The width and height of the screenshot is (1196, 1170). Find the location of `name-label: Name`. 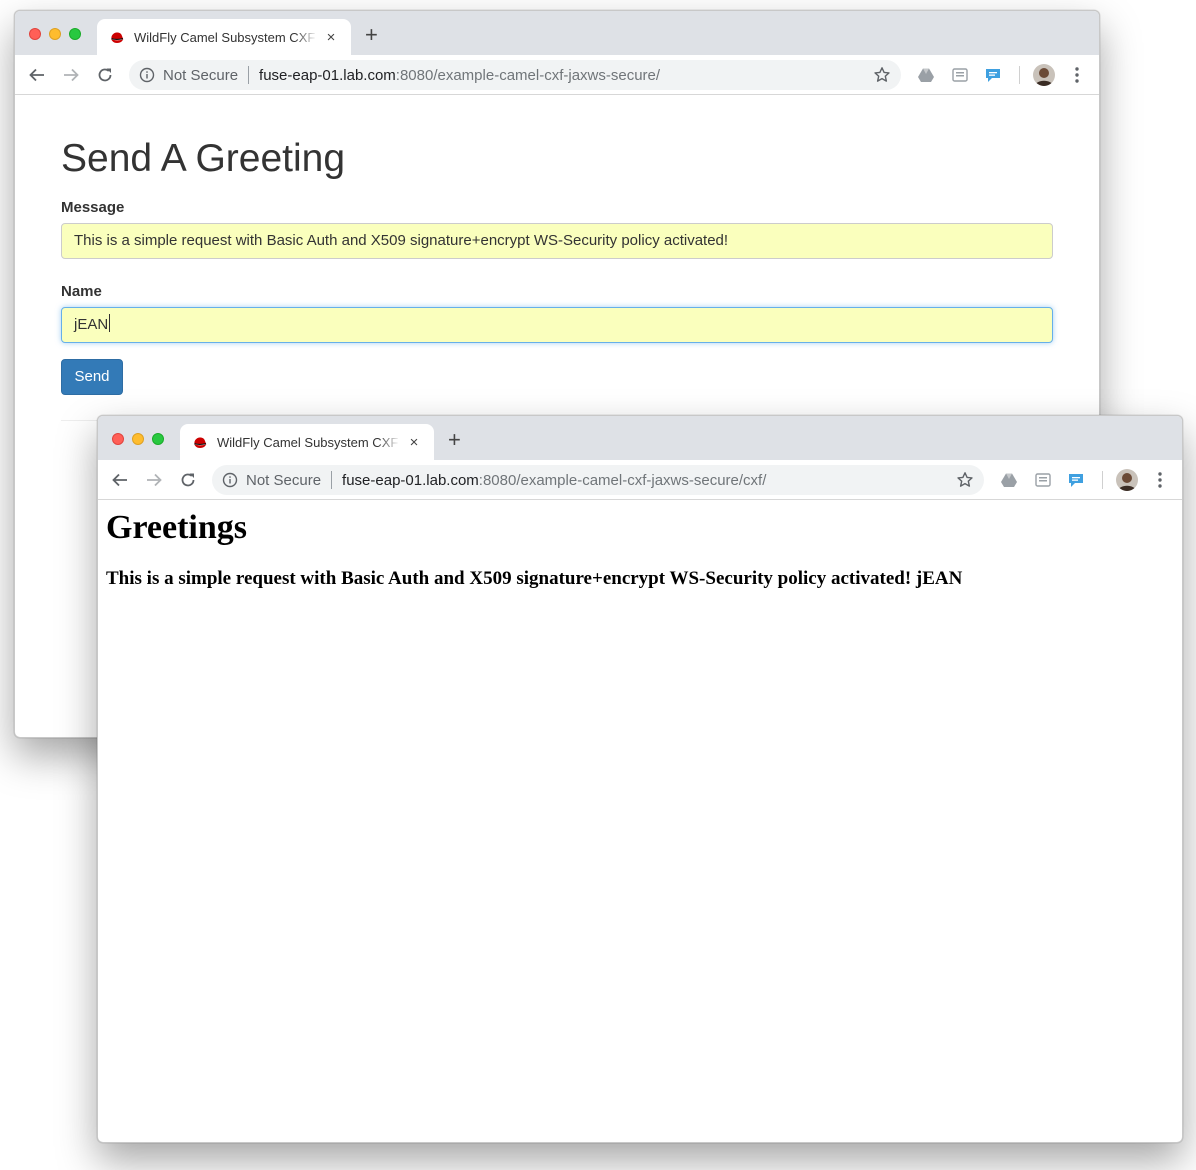

name-label: Name is located at coordinates (81, 291).